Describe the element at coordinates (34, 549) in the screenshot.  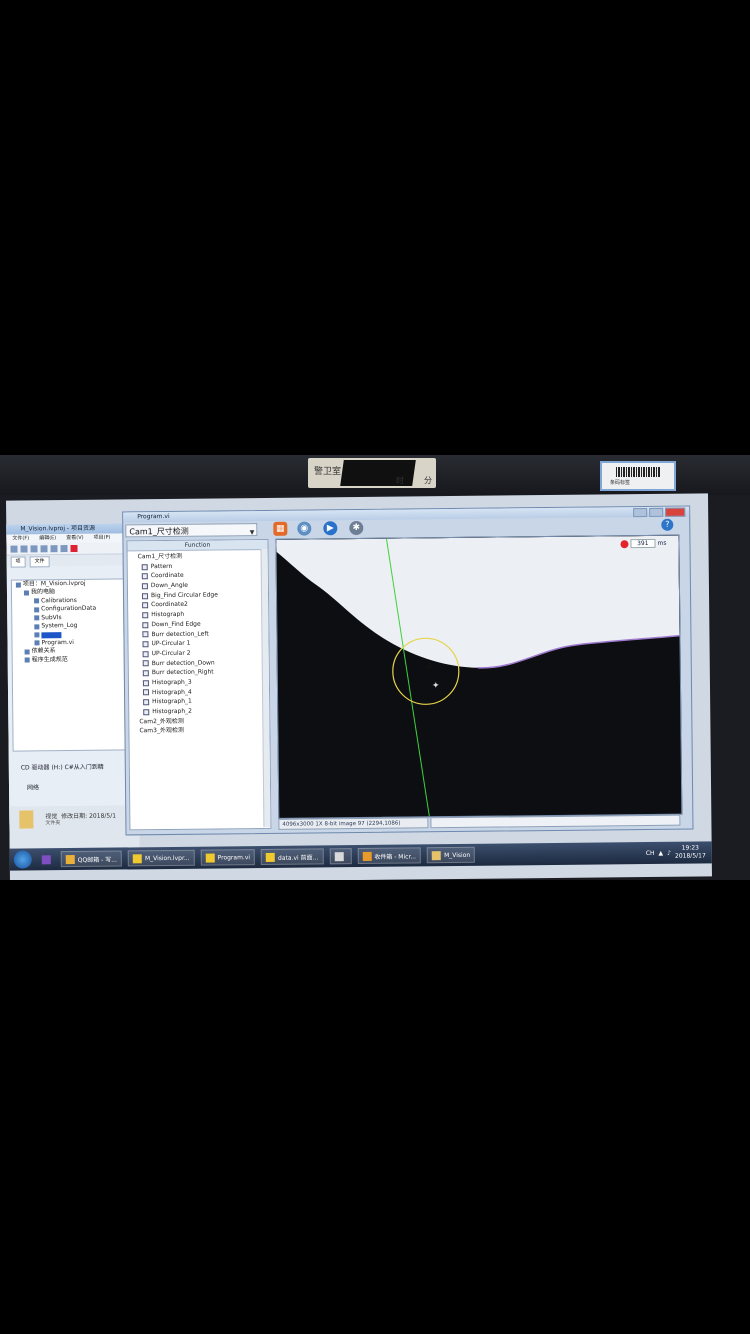
I see `save-icon` at that location.